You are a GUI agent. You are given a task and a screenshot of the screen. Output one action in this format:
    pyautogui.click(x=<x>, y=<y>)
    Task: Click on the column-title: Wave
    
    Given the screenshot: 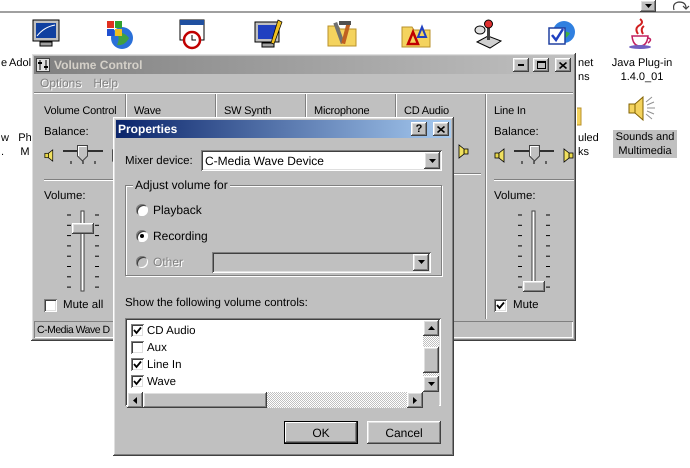 What is the action you would take?
    pyautogui.click(x=148, y=111)
    